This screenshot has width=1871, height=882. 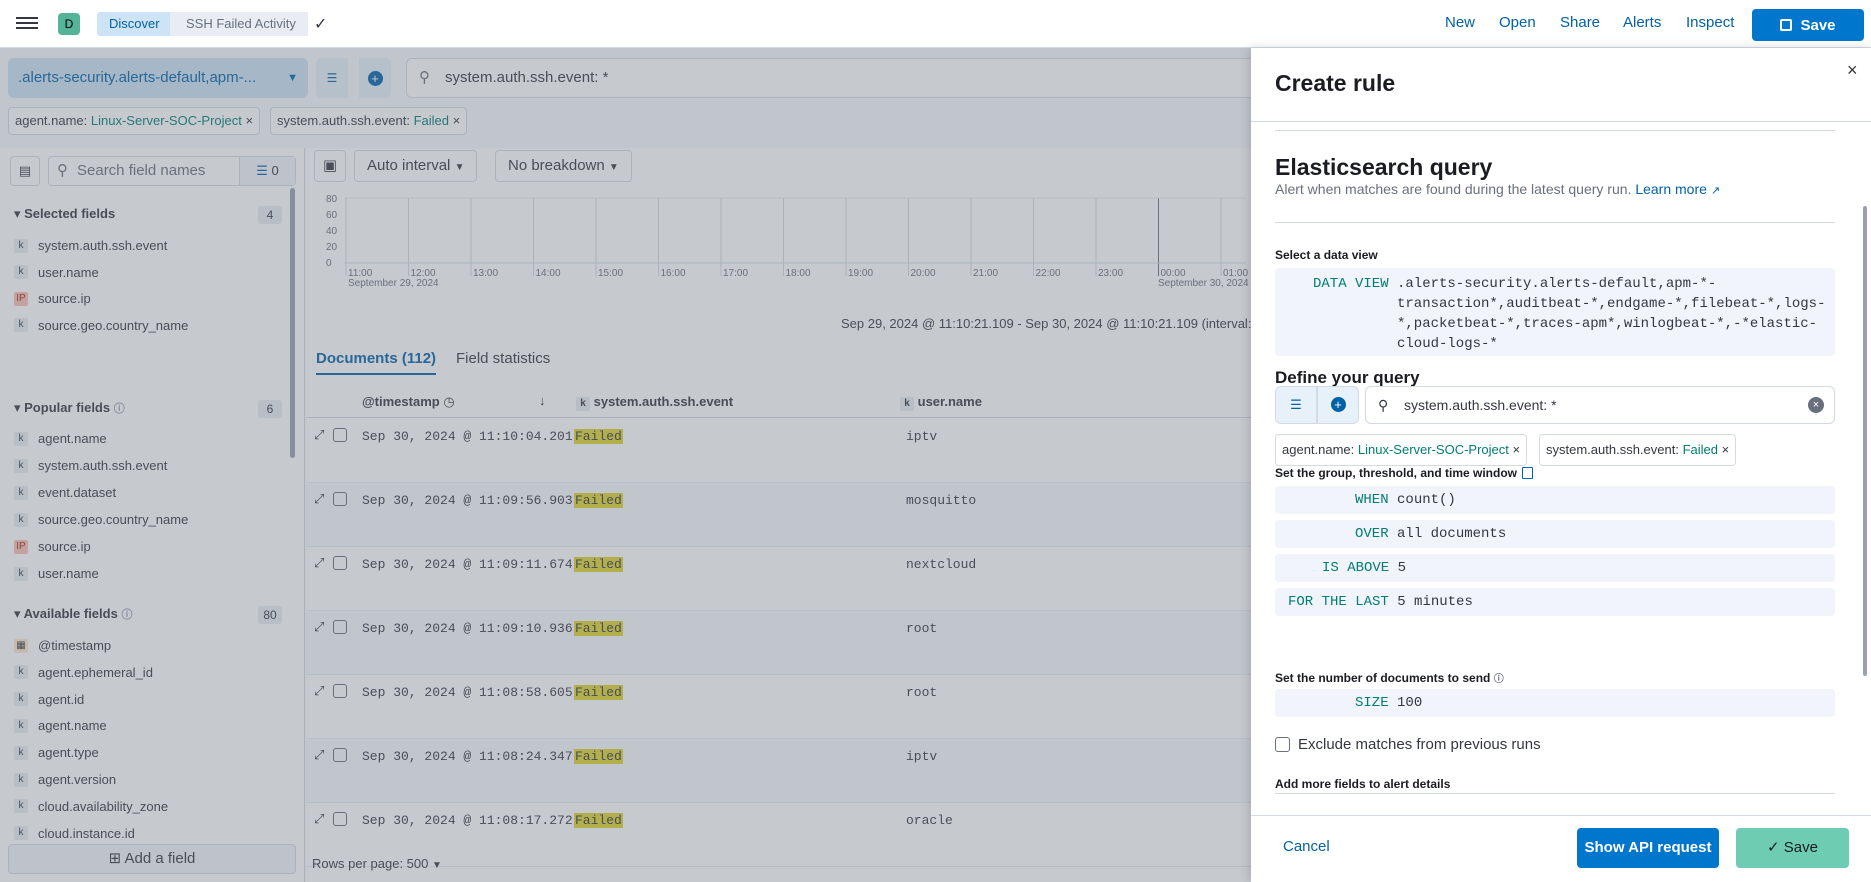 I want to click on size-expression: SIZE 100, so click(x=1555, y=703).